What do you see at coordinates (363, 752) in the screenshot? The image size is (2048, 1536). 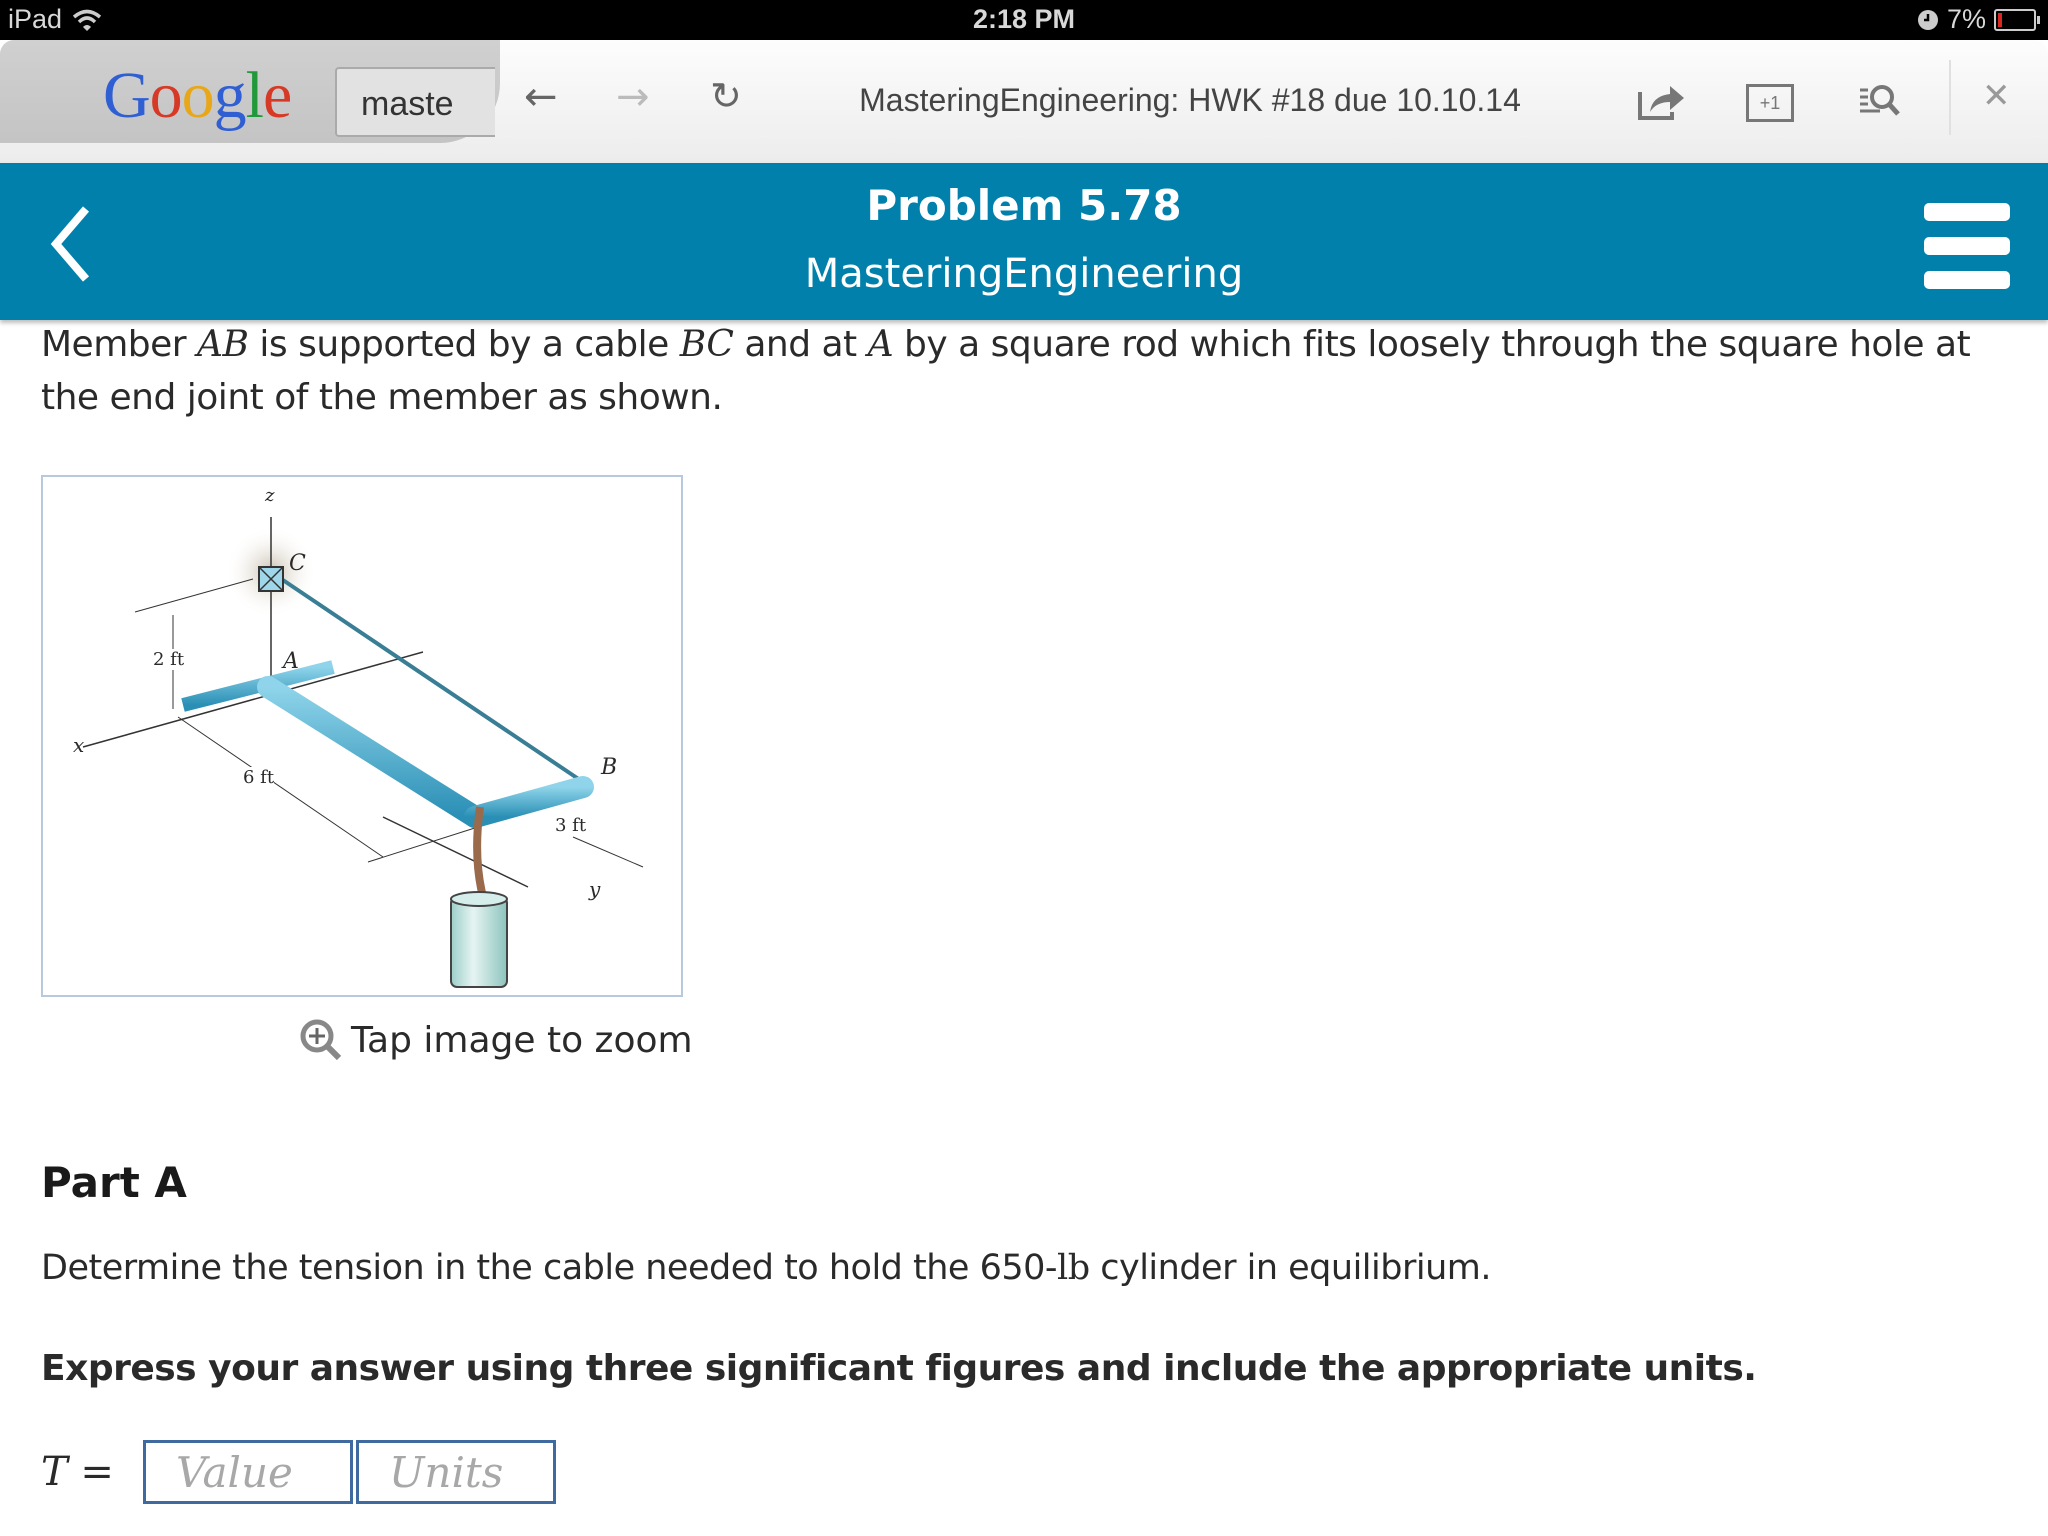 I see `member-cable-diagram` at bounding box center [363, 752].